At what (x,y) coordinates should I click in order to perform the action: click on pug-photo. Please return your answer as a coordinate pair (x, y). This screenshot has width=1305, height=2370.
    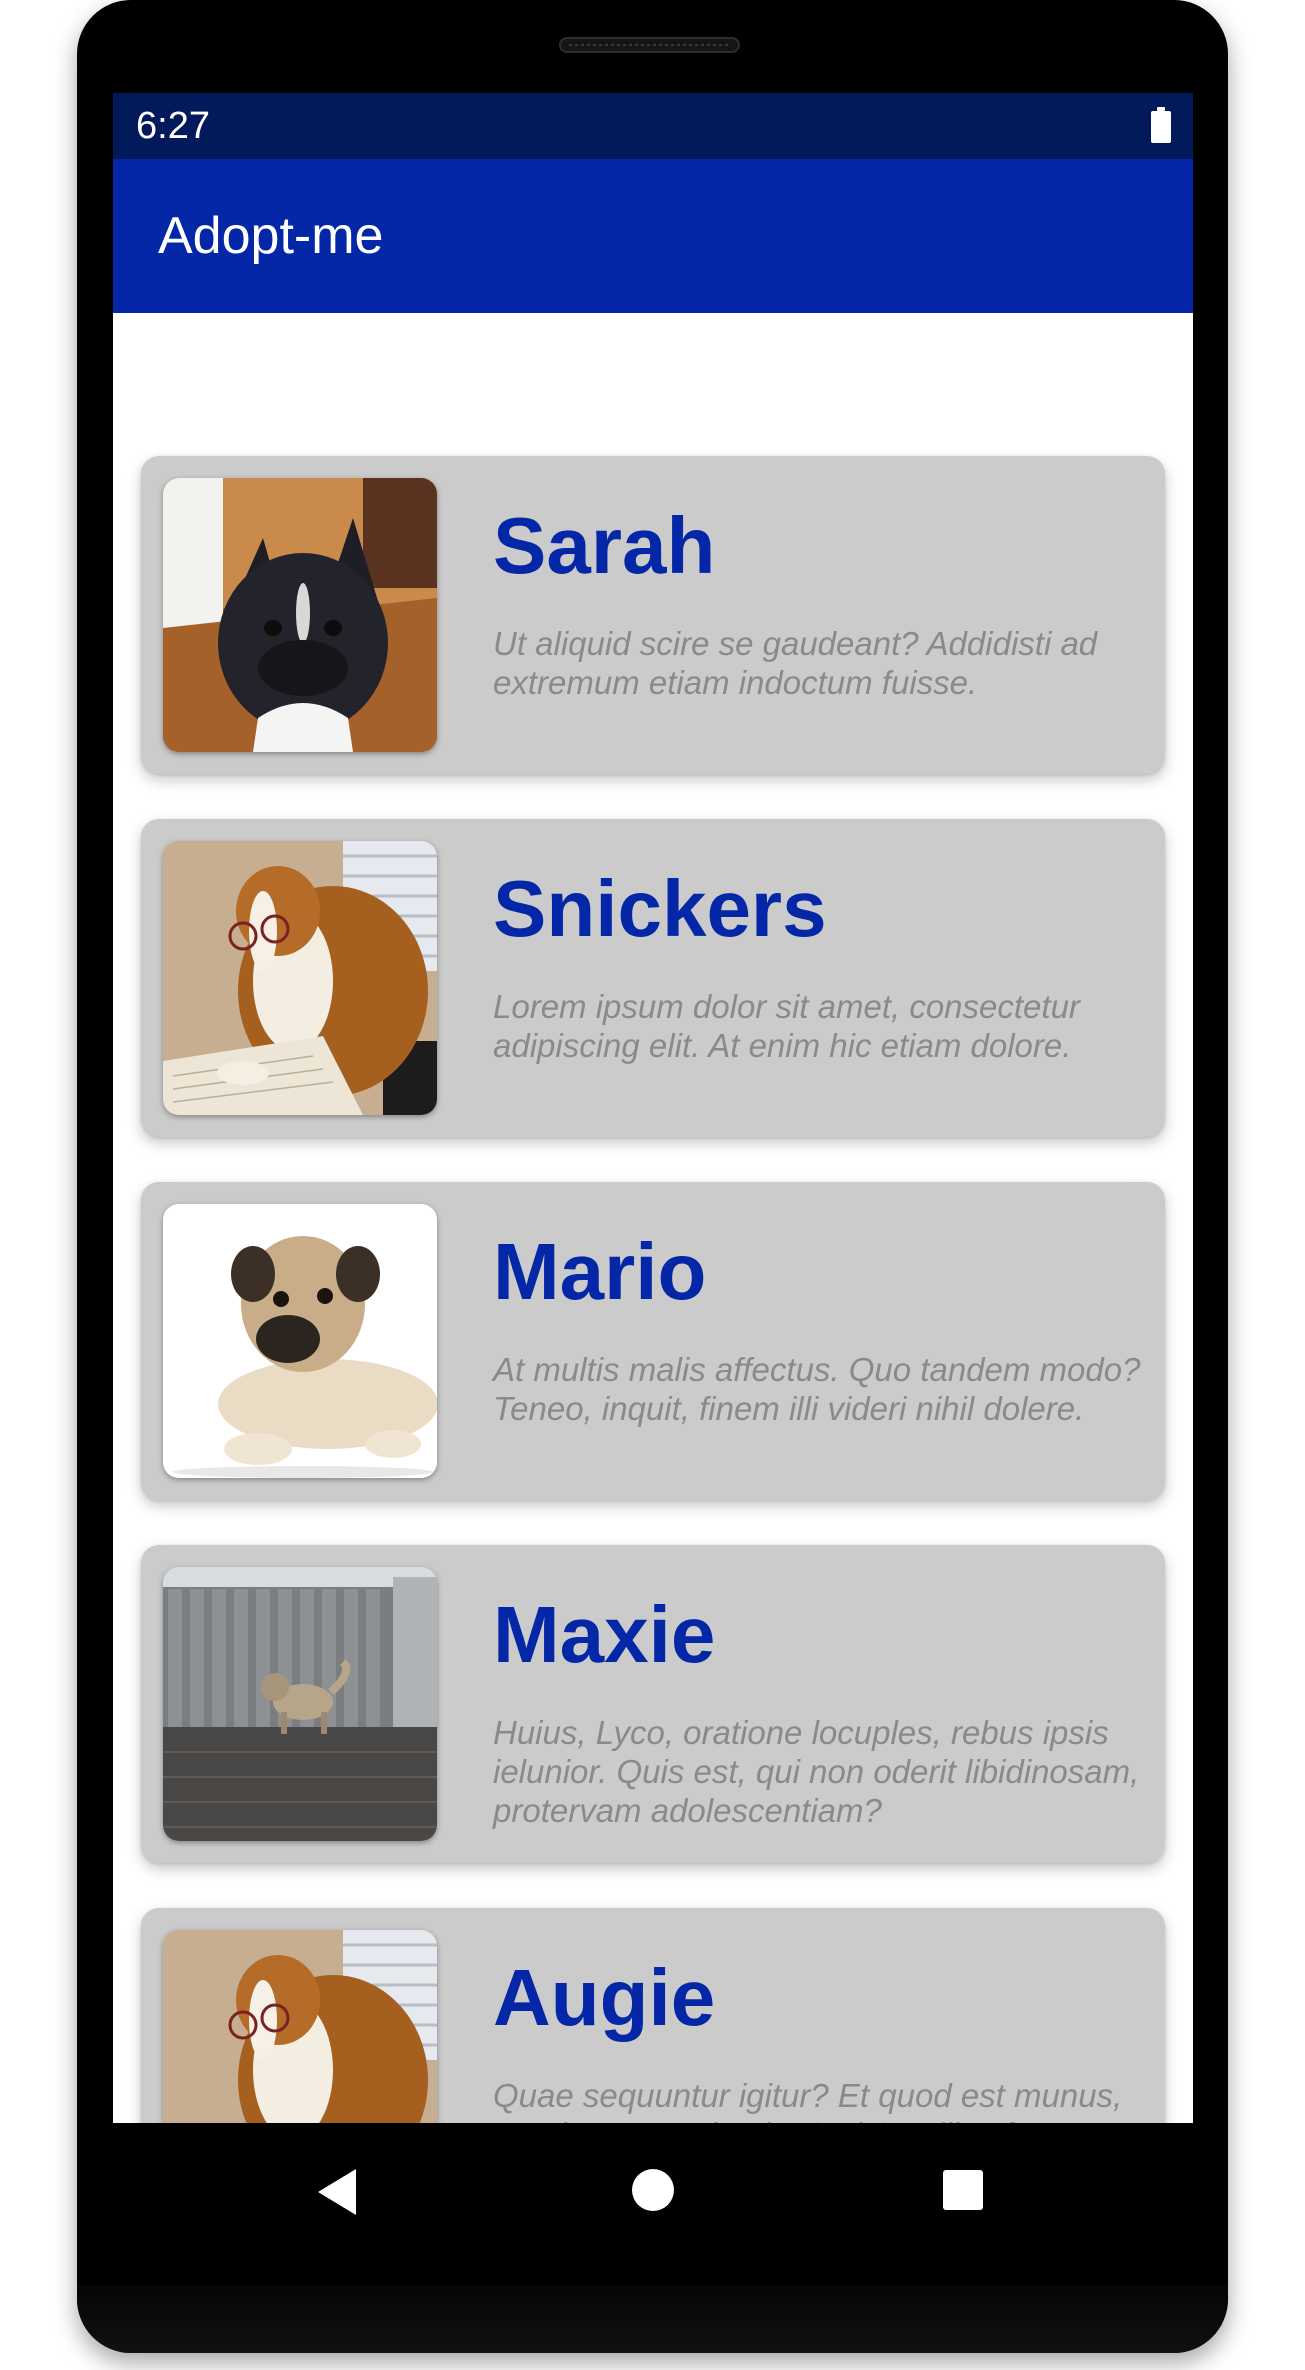
    Looking at the image, I should click on (300, 1341).